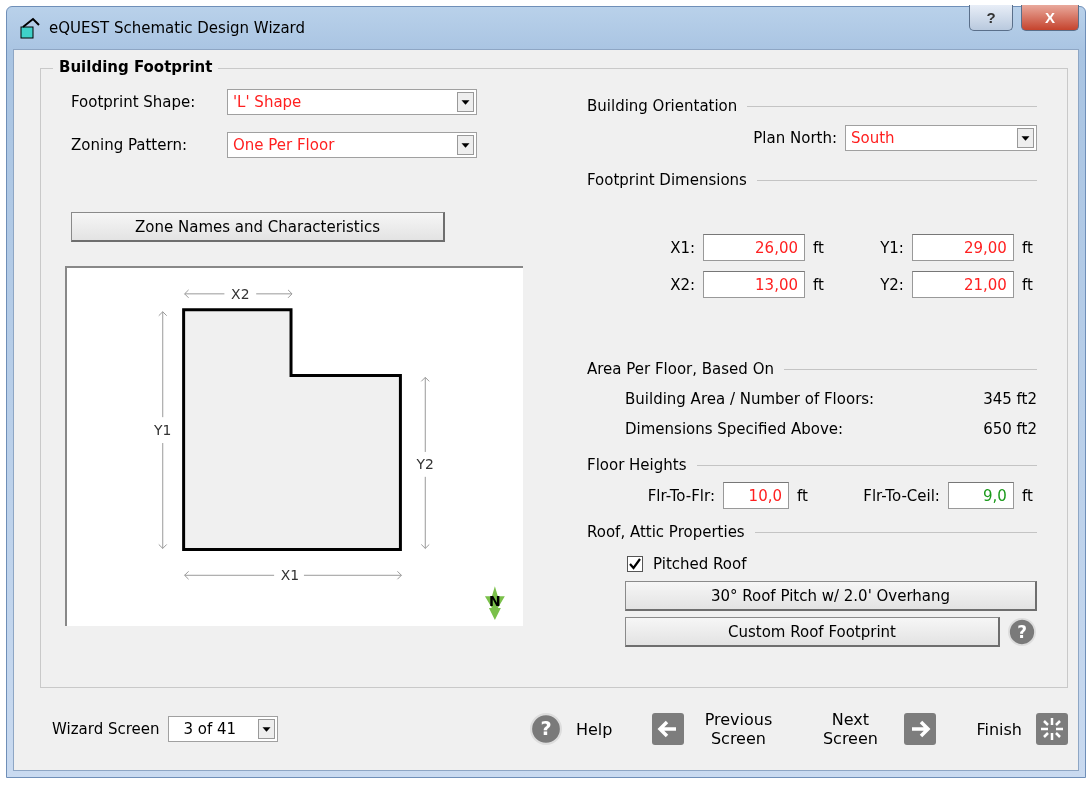 This screenshot has width=1086, height=785. What do you see at coordinates (891, 284) in the screenshot?
I see `field-label: Y2:` at bounding box center [891, 284].